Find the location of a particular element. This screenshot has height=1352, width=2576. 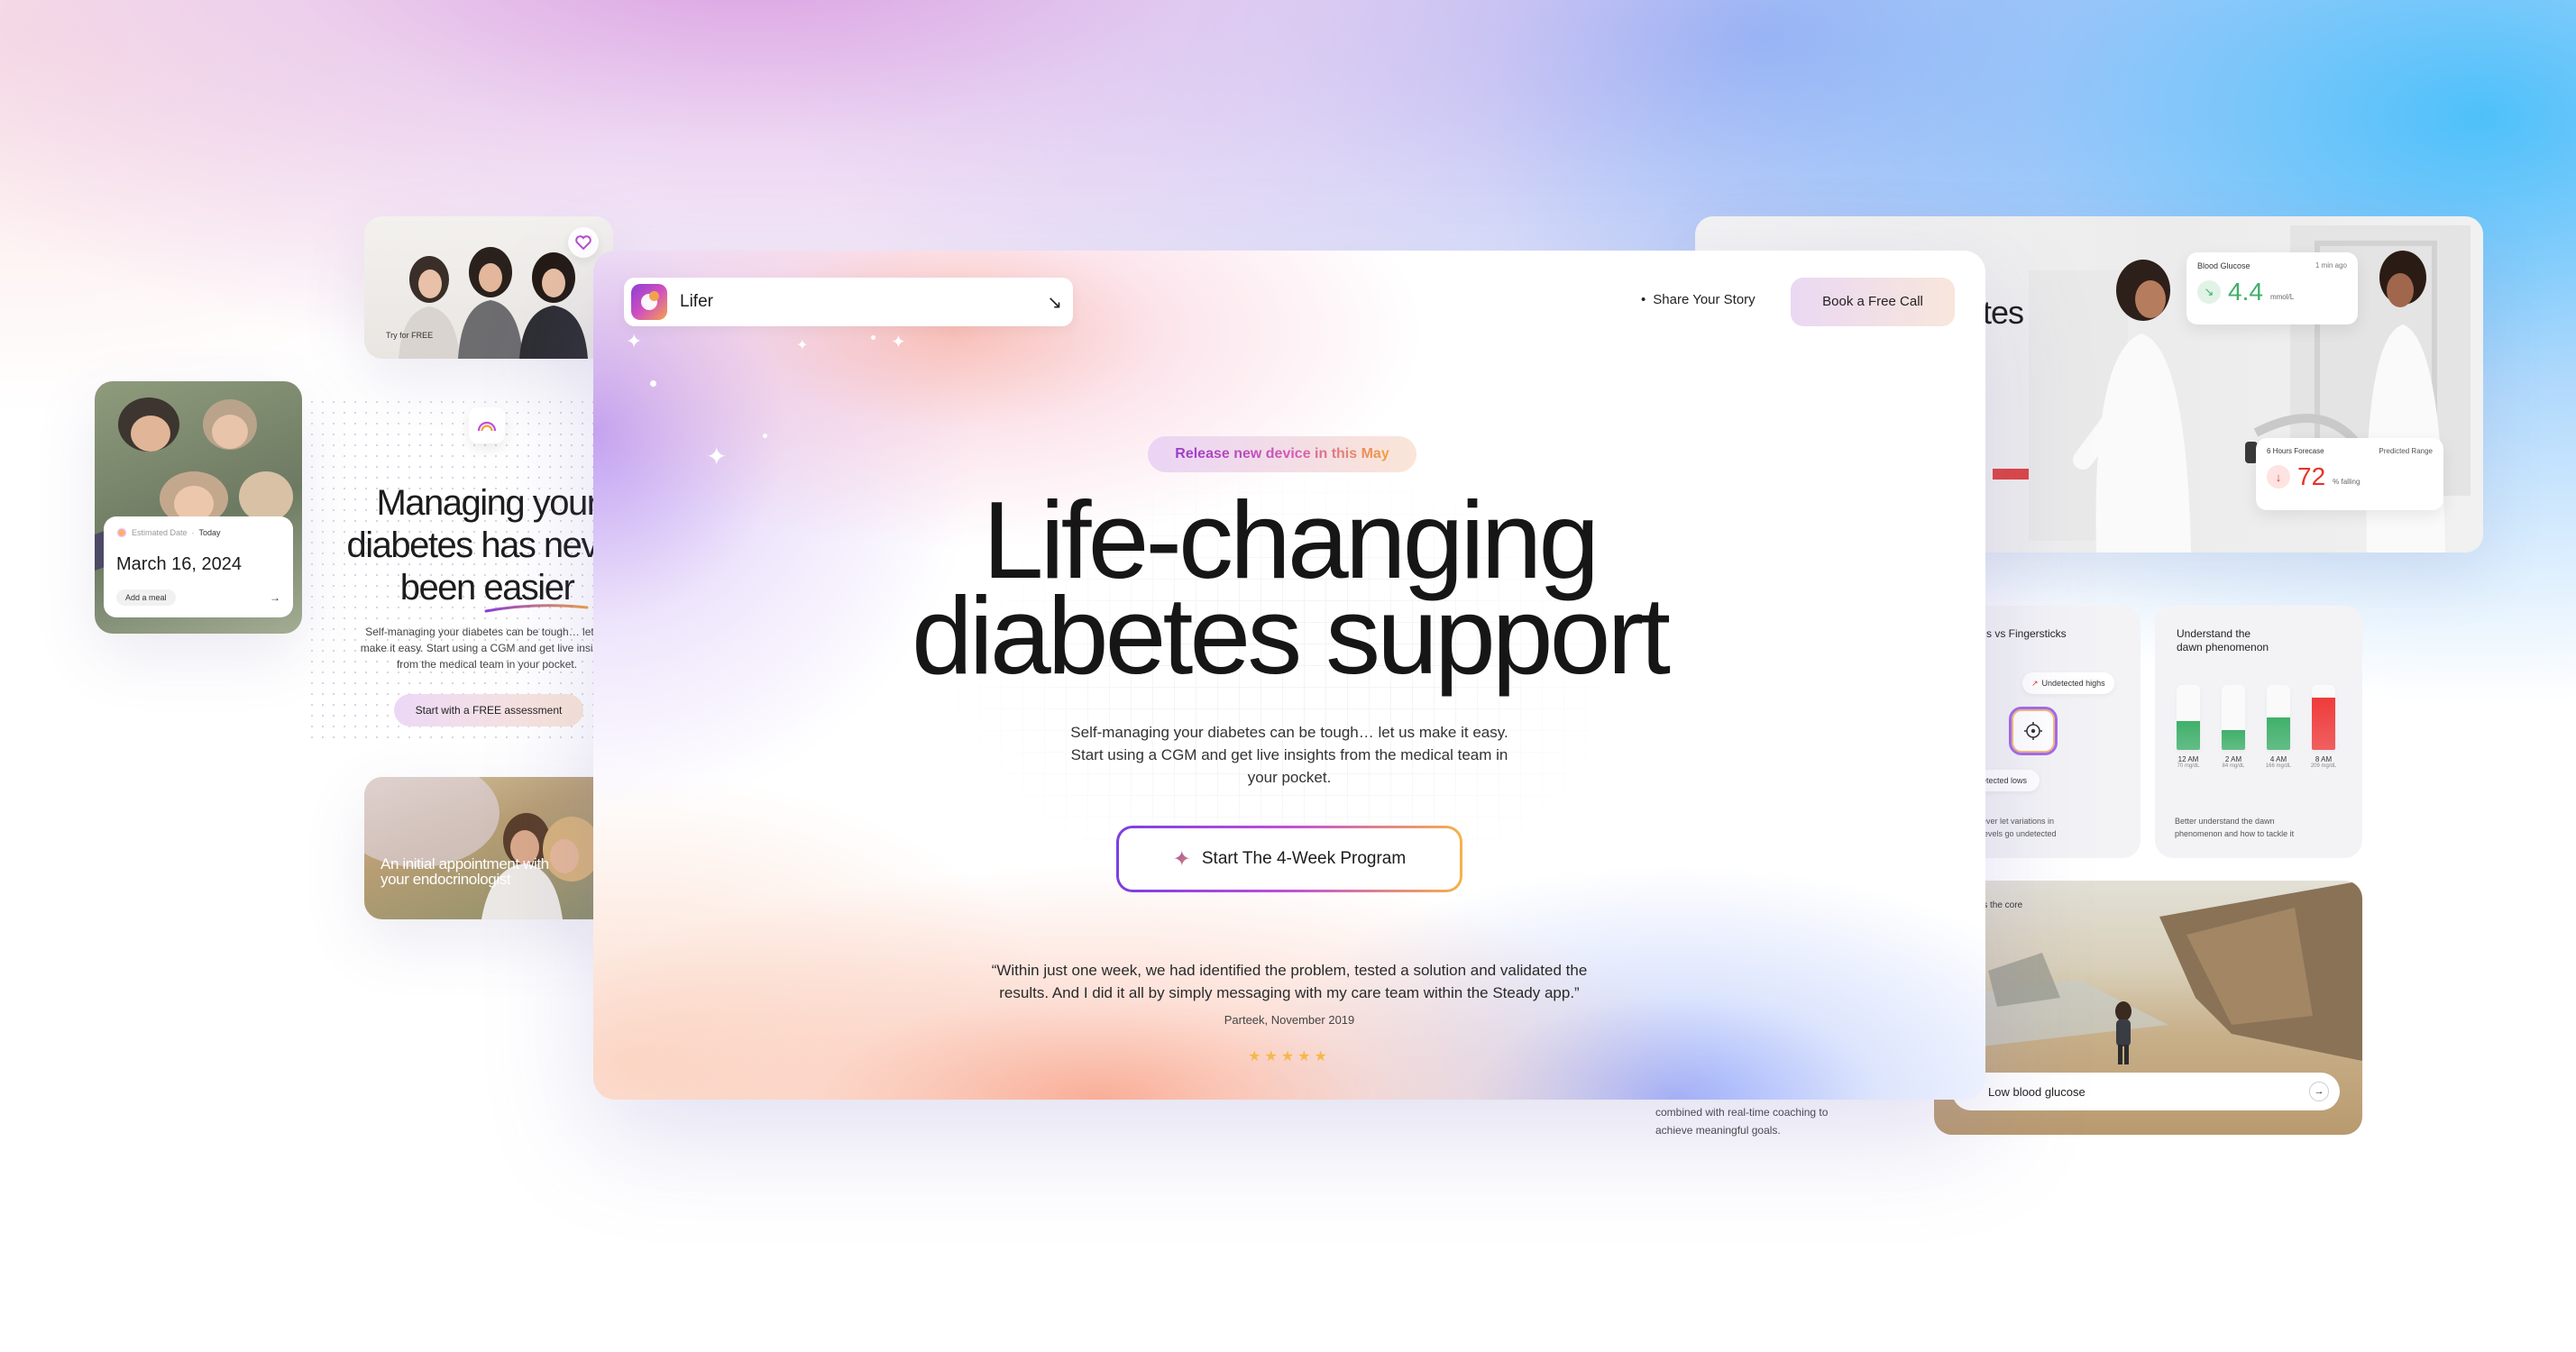

dawn-card-title: Understand the dawn phenomenon is located at coordinates (2223, 640).